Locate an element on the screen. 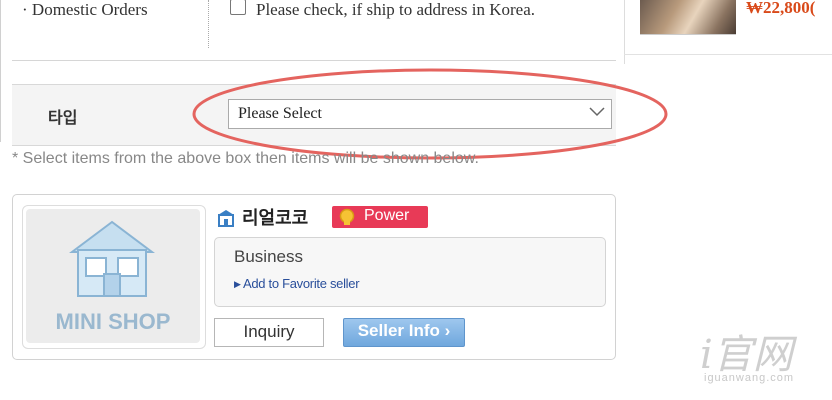 The width and height of the screenshot is (832, 400). shop-icon is located at coordinates (226, 218).